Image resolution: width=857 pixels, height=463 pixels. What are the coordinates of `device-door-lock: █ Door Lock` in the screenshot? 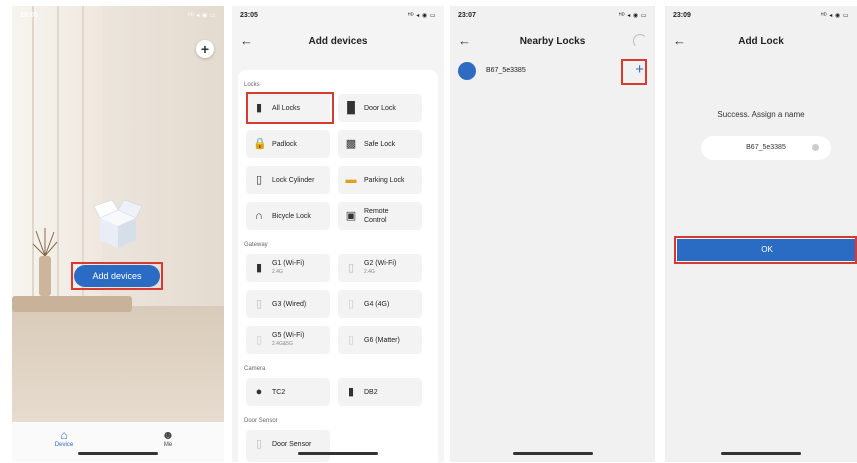 It's located at (380, 108).